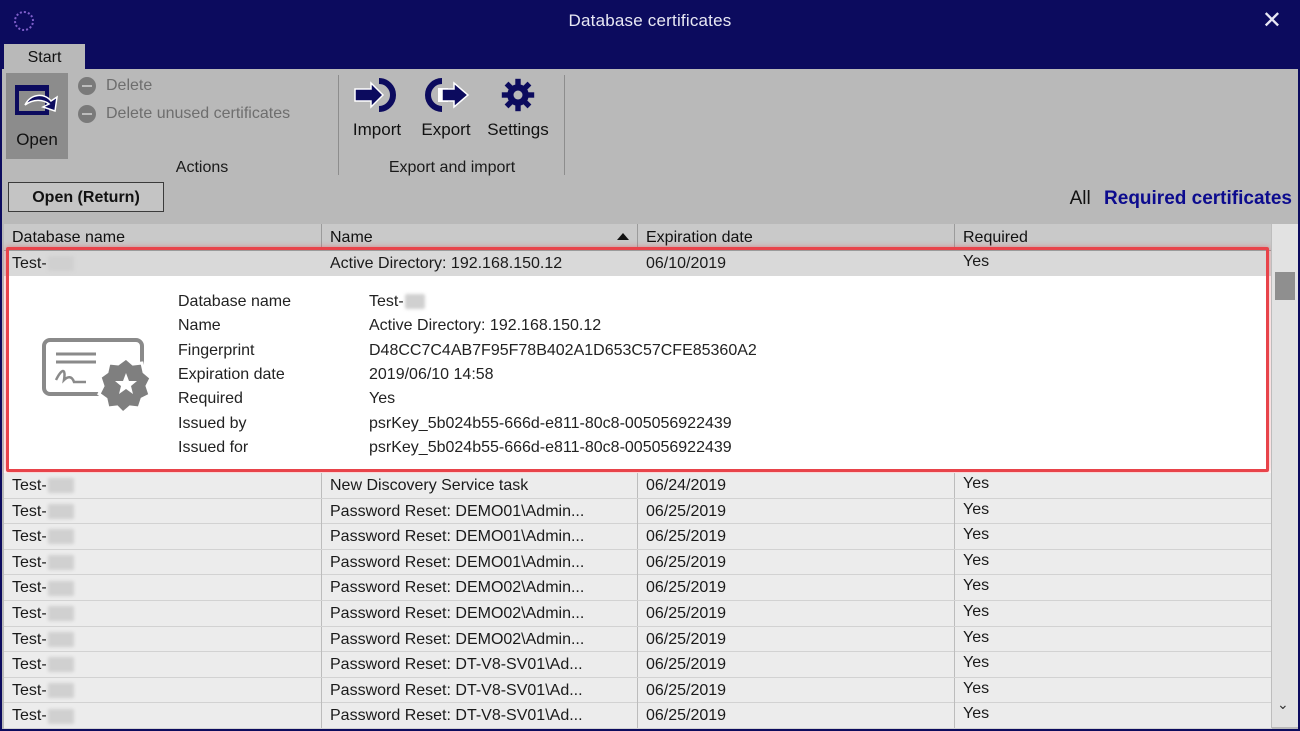 Image resolution: width=1300 pixels, height=731 pixels. What do you see at coordinates (1080, 198) in the screenshot?
I see `filter-all-link: All` at bounding box center [1080, 198].